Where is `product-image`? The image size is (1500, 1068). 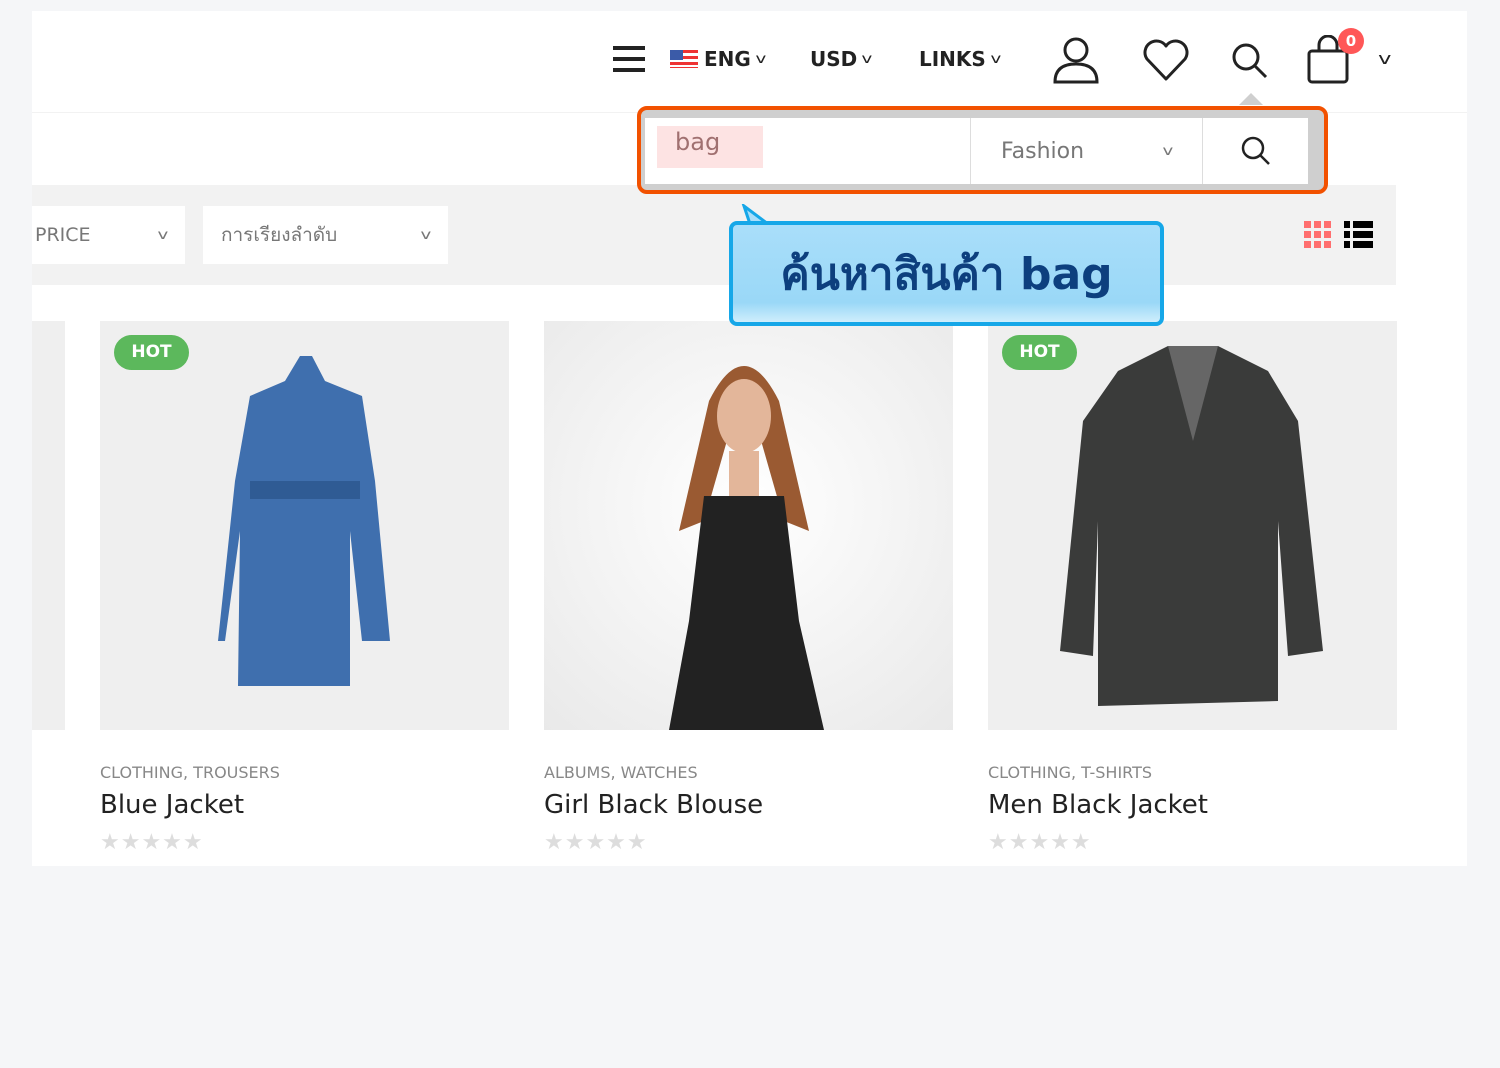 product-image is located at coordinates (748, 525).